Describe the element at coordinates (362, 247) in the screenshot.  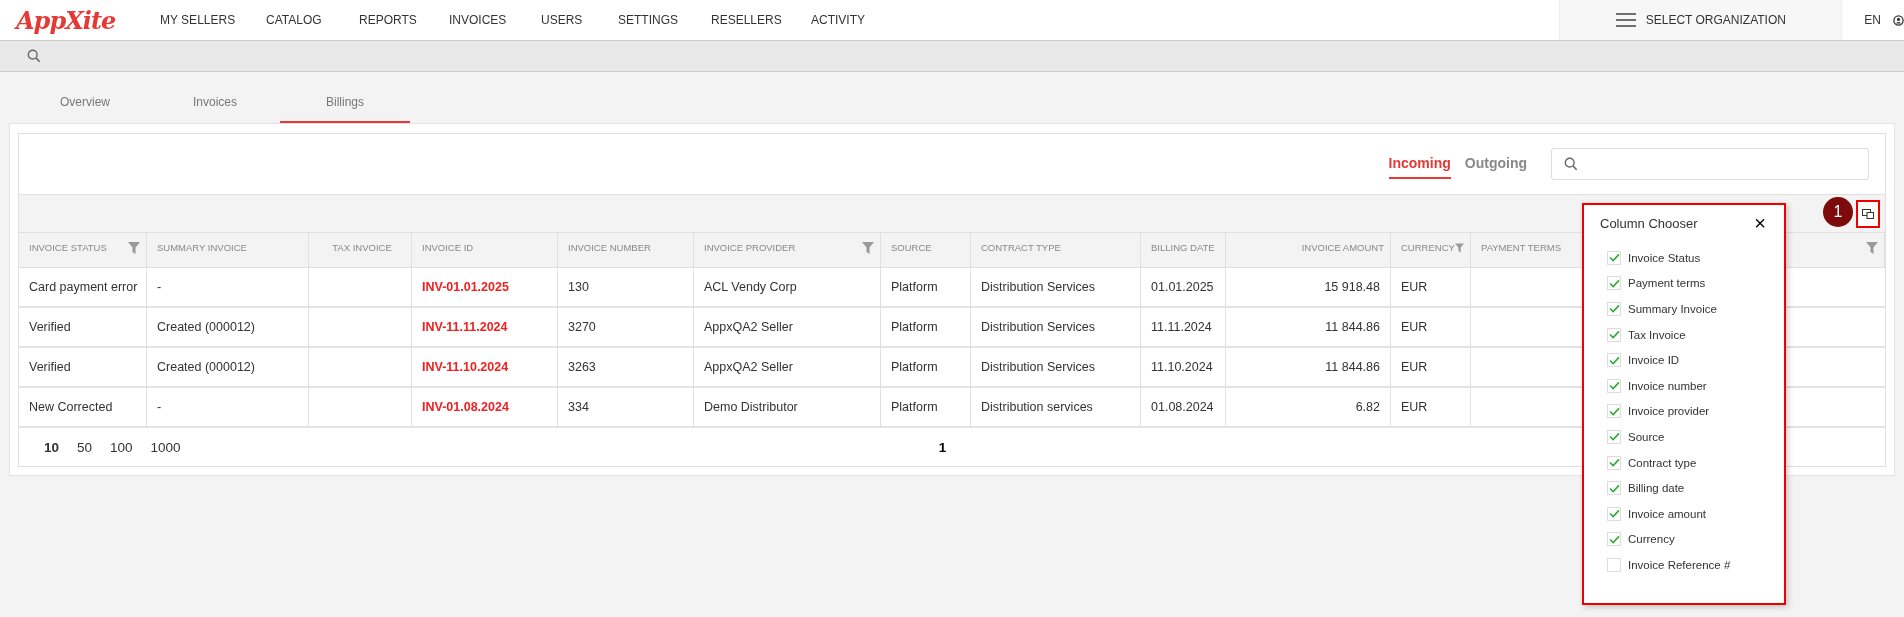
I see `column-header-label: TAX INVOICE` at that location.